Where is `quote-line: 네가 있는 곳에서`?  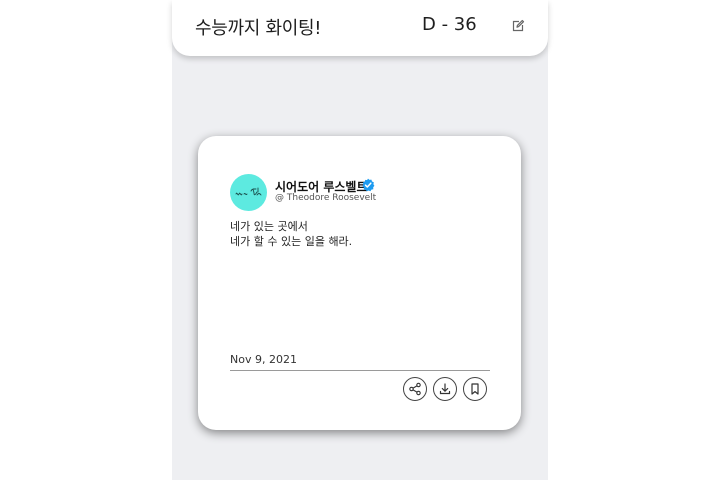
quote-line: 네가 있는 곳에서 is located at coordinates (269, 226).